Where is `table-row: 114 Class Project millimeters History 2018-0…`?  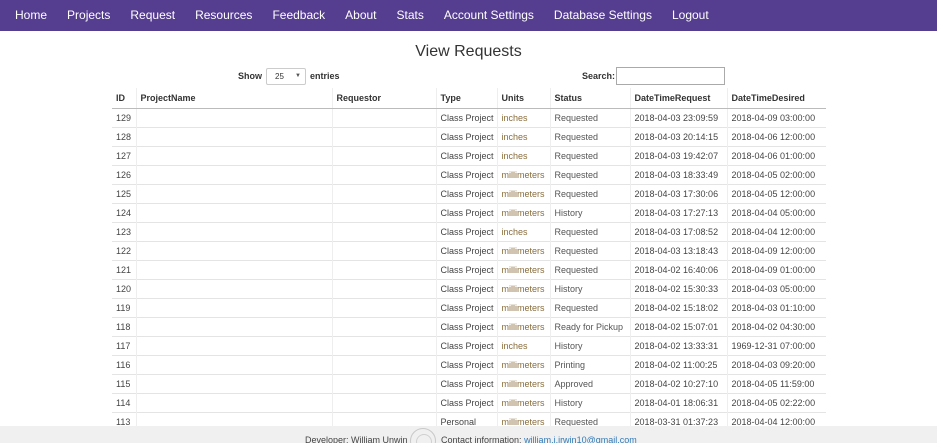 table-row: 114 Class Project millimeters History 2018-0… is located at coordinates (469, 402).